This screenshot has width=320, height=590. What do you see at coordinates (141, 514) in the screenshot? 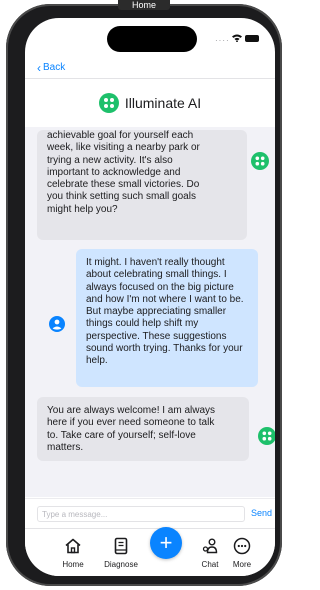
I see `message-input` at bounding box center [141, 514].